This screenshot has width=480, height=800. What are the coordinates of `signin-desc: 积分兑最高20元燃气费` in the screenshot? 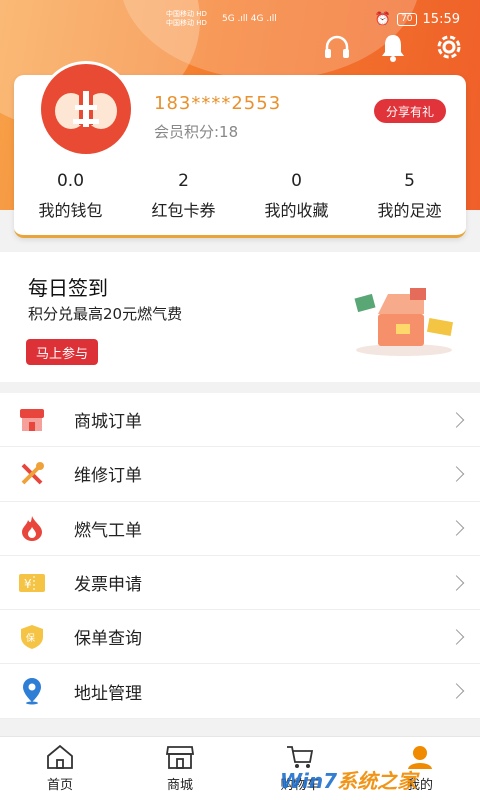 It's located at (105, 314).